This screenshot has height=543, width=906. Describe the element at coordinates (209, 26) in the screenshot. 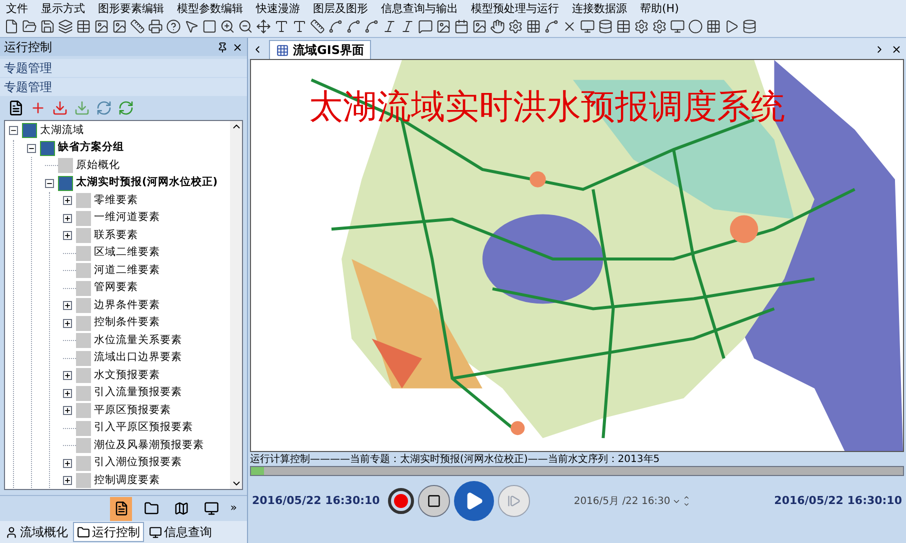

I see `select-box-icon` at that location.